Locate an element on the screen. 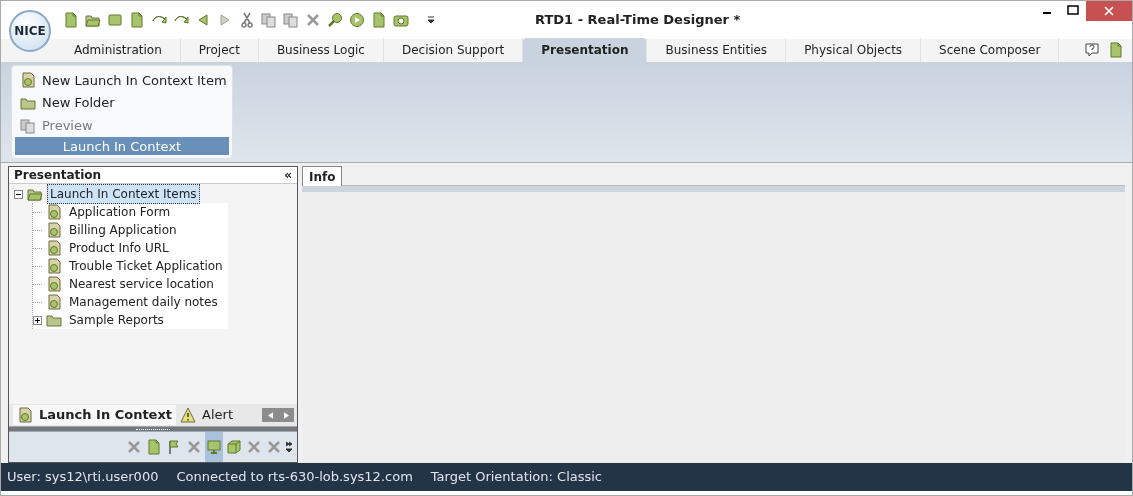 This screenshot has width=1133, height=496. search-icon is located at coordinates (335, 20).